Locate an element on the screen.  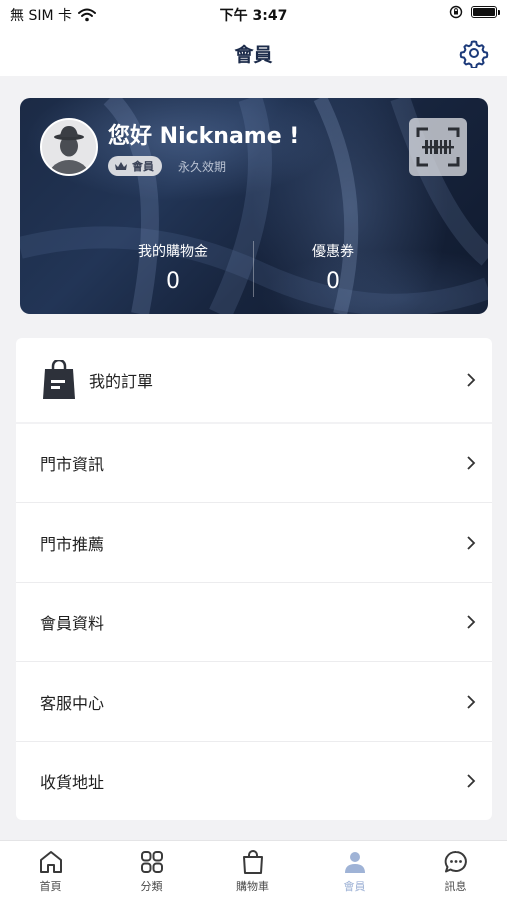
greeting-text: 您好 Nickname ! is located at coordinates (204, 136).